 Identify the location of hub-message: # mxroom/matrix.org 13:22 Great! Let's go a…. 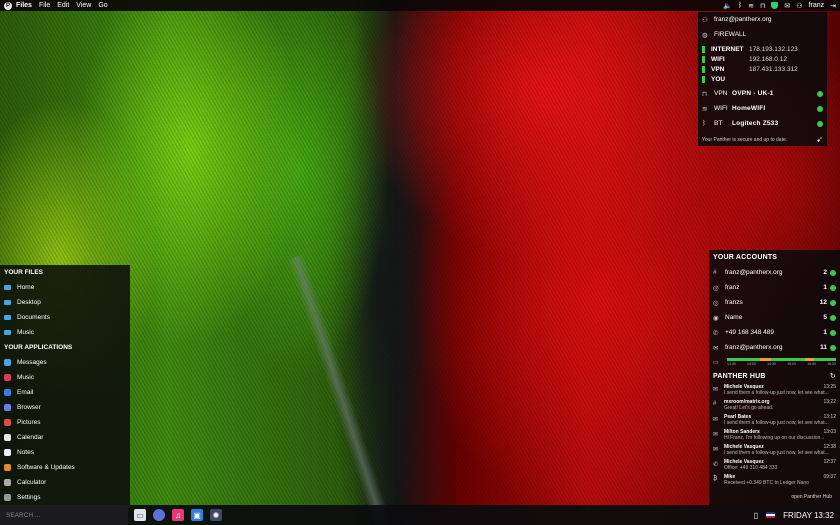
(774, 405).